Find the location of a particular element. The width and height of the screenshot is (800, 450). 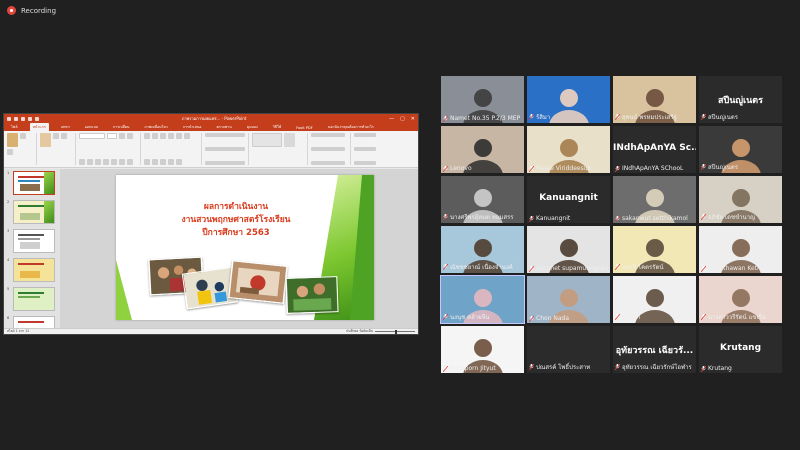

participant-name: แสงจิ โคตรรัตน์ is located at coordinates (643, 267).